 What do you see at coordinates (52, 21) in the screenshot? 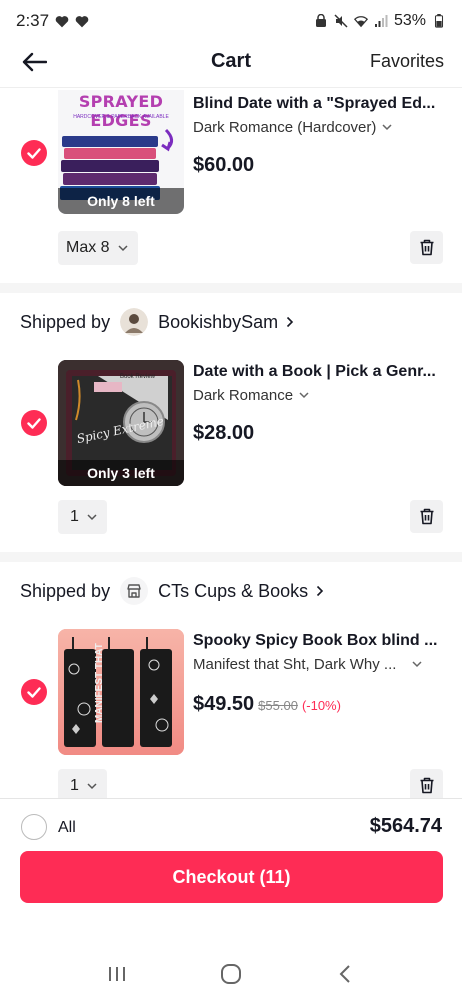
I see `status-left: 2:37` at bounding box center [52, 21].